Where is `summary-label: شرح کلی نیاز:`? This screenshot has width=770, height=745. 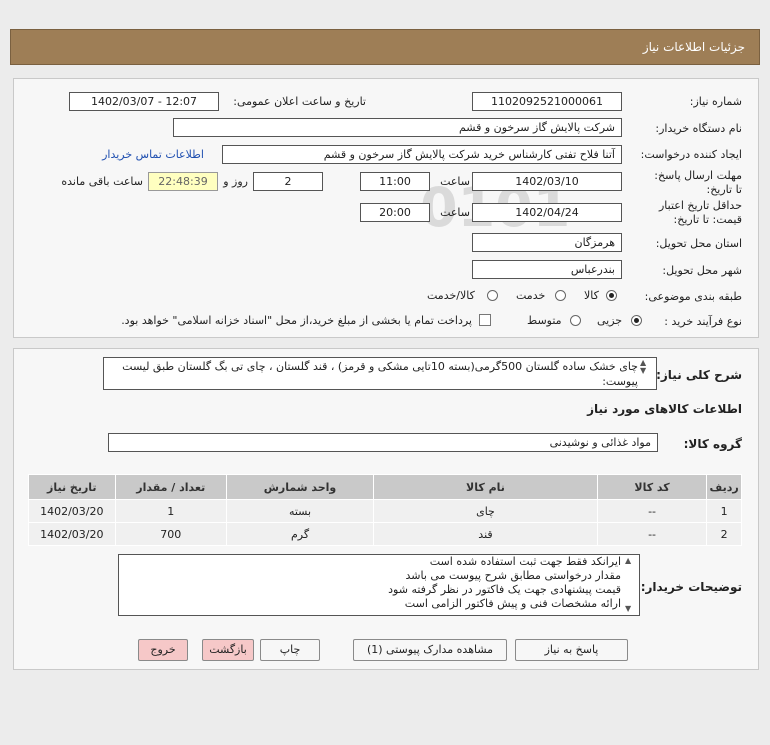 summary-label: شرح کلی نیاز: is located at coordinates (699, 375).